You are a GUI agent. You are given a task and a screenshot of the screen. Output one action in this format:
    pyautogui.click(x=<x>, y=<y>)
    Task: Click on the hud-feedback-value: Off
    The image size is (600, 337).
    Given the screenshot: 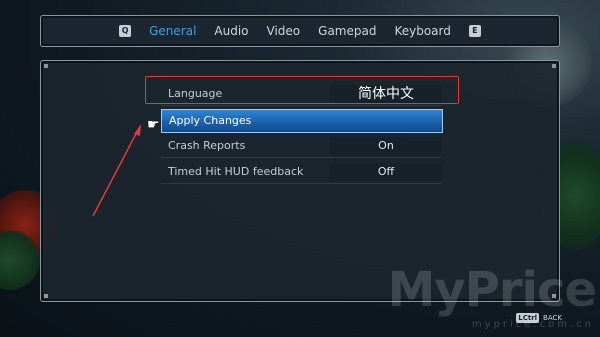 What is the action you would take?
    pyautogui.click(x=386, y=172)
    